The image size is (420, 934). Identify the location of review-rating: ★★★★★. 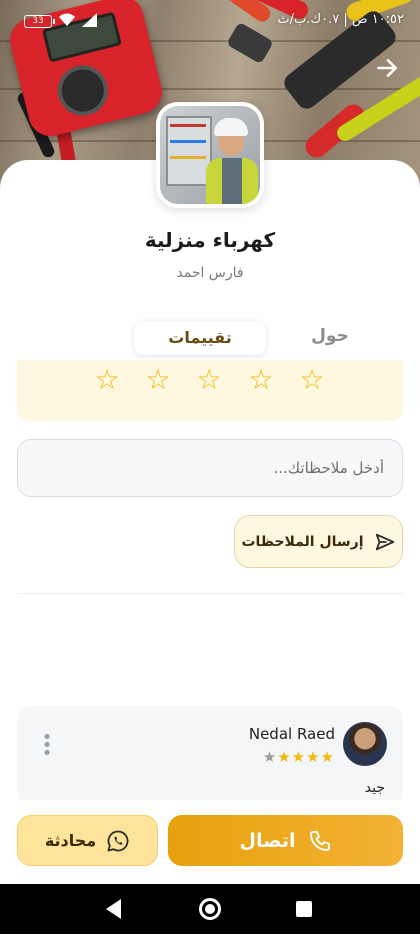
(299, 757).